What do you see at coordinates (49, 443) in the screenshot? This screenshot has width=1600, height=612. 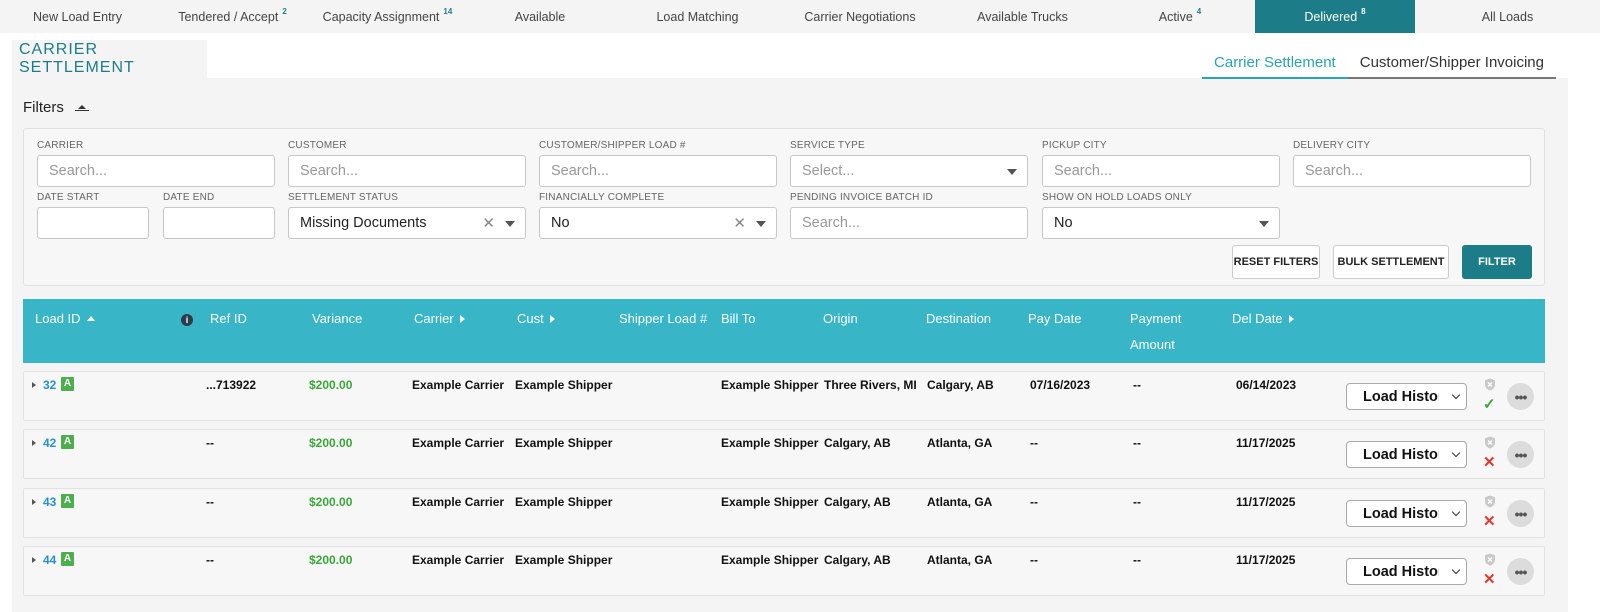 I see `load-id-link: 42` at bounding box center [49, 443].